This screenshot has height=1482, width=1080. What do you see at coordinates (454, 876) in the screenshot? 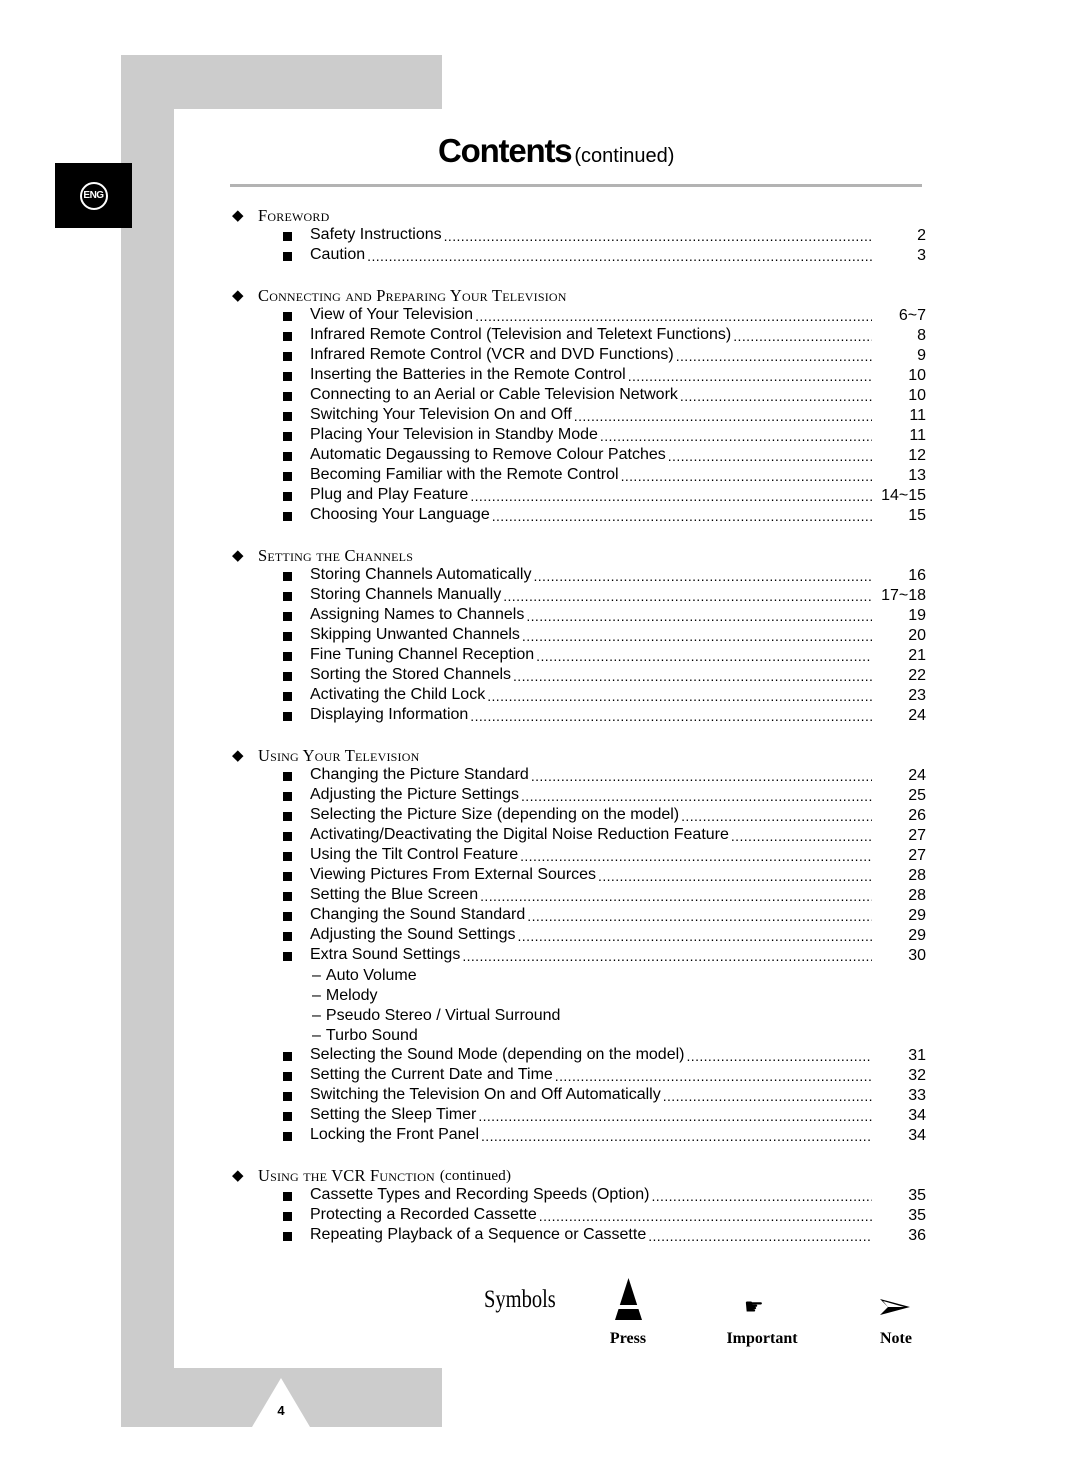
I see `toc-entry-text: Viewing Pictures From External Sources` at bounding box center [454, 876].